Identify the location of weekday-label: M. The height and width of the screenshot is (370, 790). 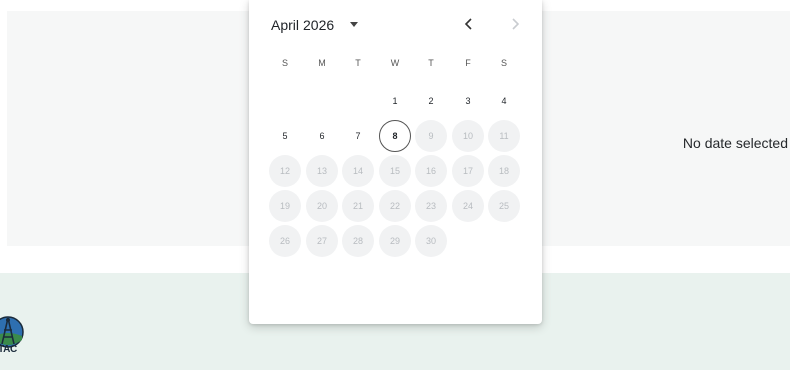
(322, 63).